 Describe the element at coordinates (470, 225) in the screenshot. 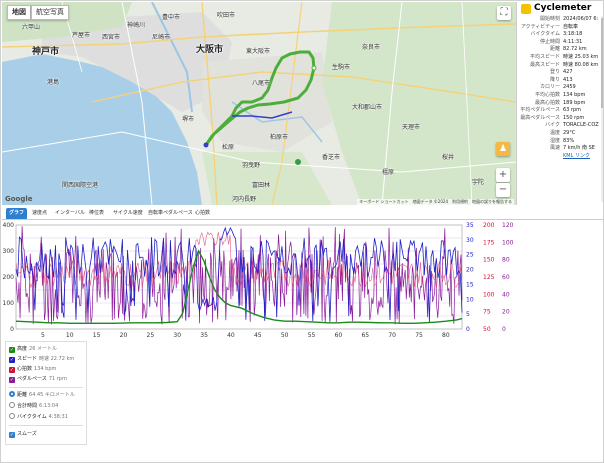

I see `y-speed-tick-label: 35` at that location.